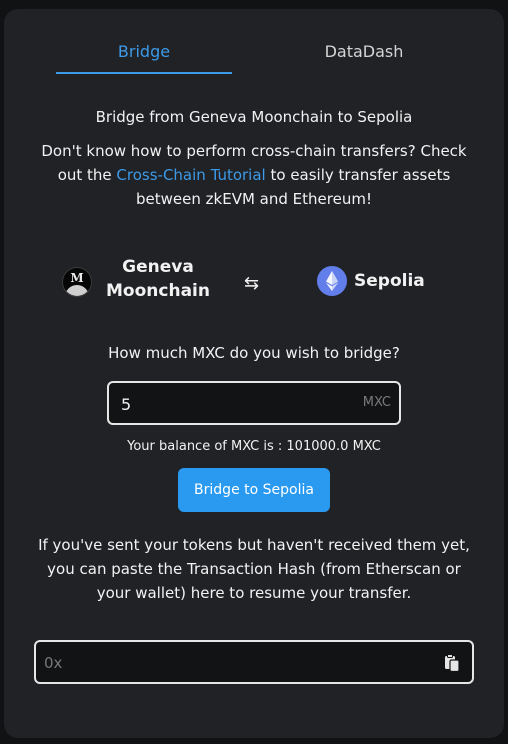 This screenshot has width=508, height=744. What do you see at coordinates (77, 282) in the screenshot?
I see `moonchain-logo-icon: M` at bounding box center [77, 282].